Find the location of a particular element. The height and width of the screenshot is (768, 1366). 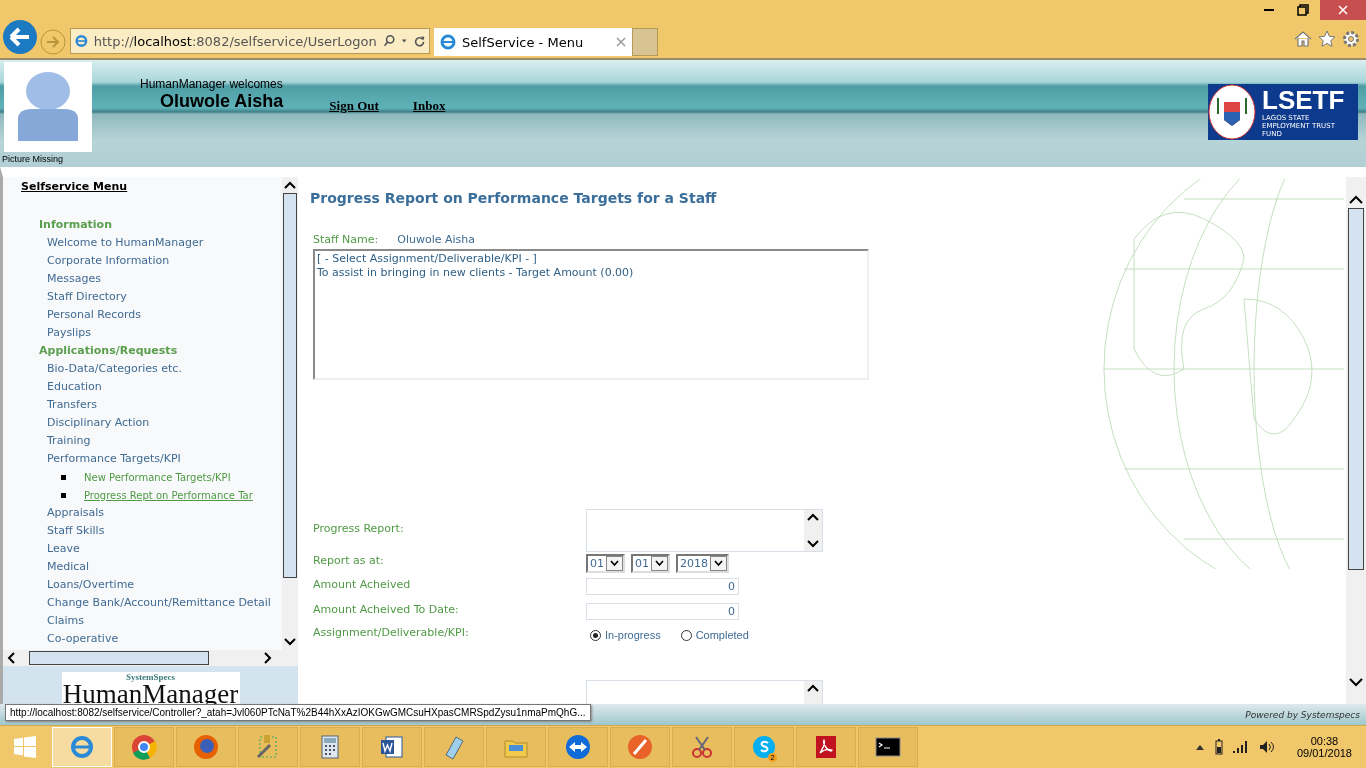

settings-icon is located at coordinates (1351, 39).